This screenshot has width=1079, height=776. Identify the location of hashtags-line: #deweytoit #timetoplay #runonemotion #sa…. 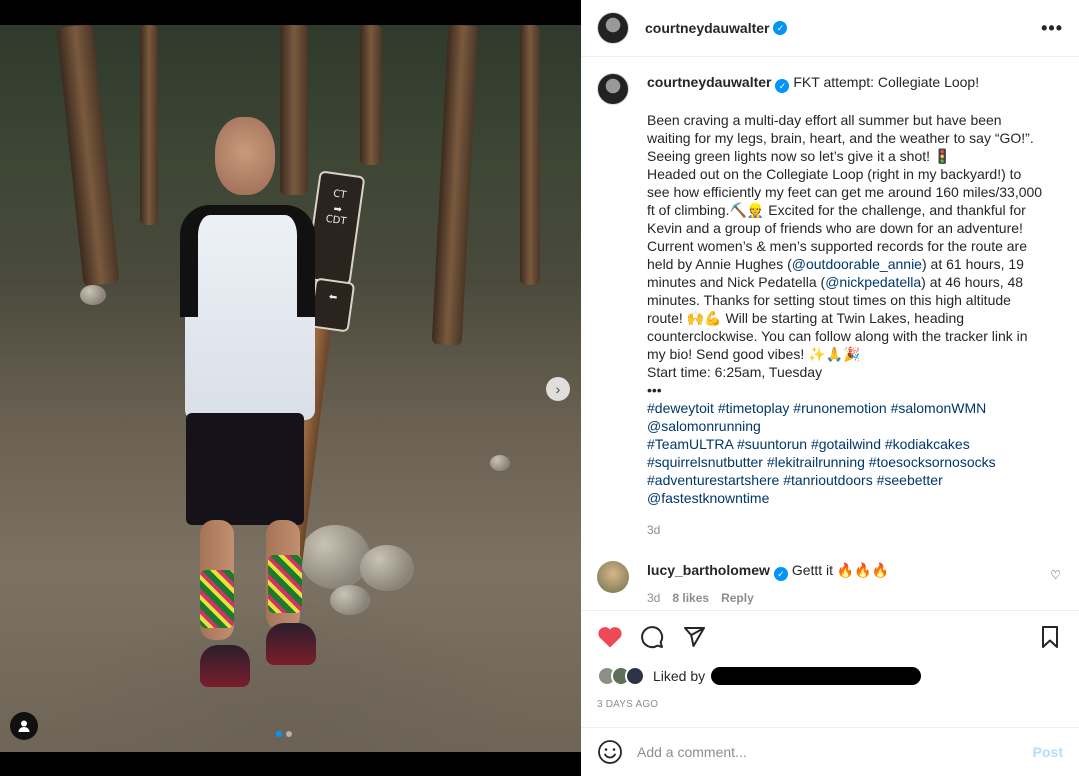
(847, 408).